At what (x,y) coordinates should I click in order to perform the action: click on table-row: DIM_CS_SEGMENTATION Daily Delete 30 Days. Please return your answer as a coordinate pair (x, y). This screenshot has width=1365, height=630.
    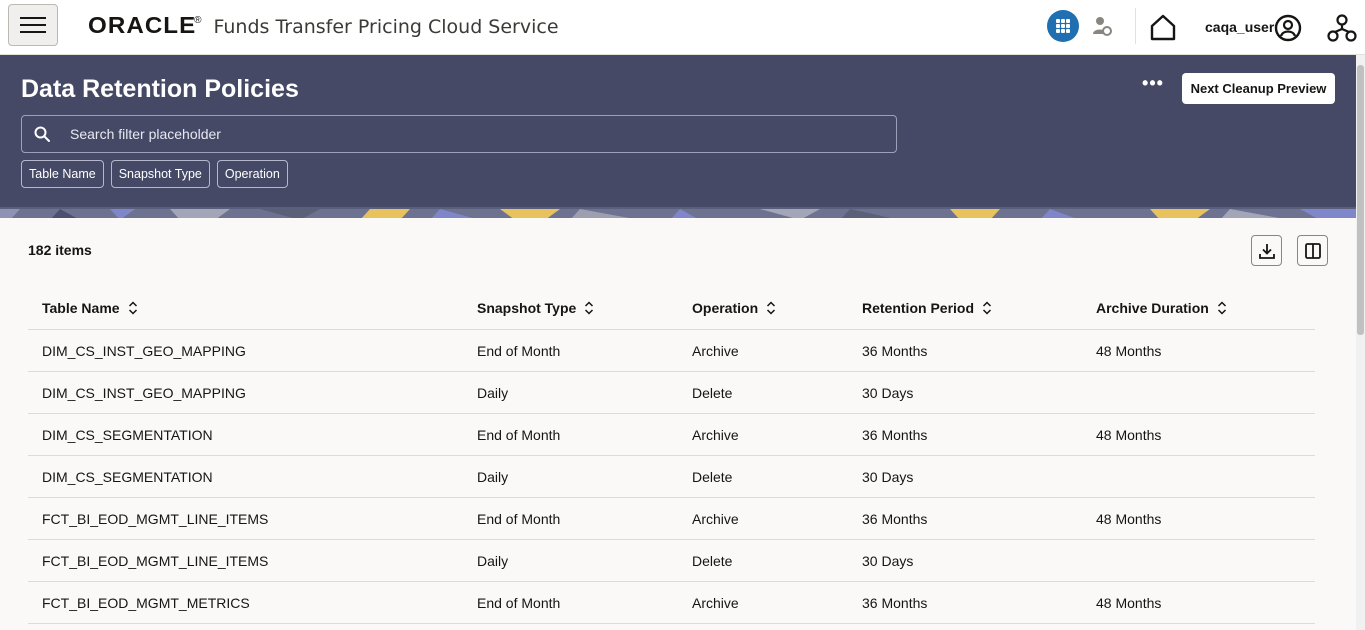
    Looking at the image, I should click on (671, 477).